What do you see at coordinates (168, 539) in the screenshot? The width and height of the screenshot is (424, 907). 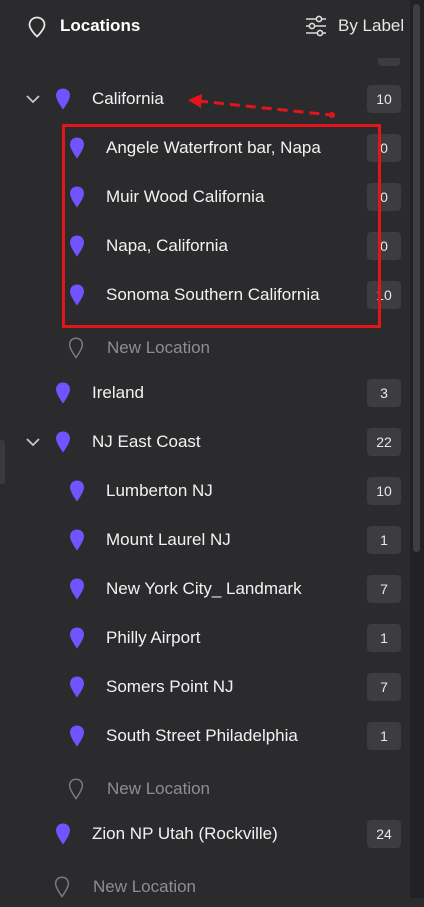 I see `location-label: Mount Laurel NJ` at bounding box center [168, 539].